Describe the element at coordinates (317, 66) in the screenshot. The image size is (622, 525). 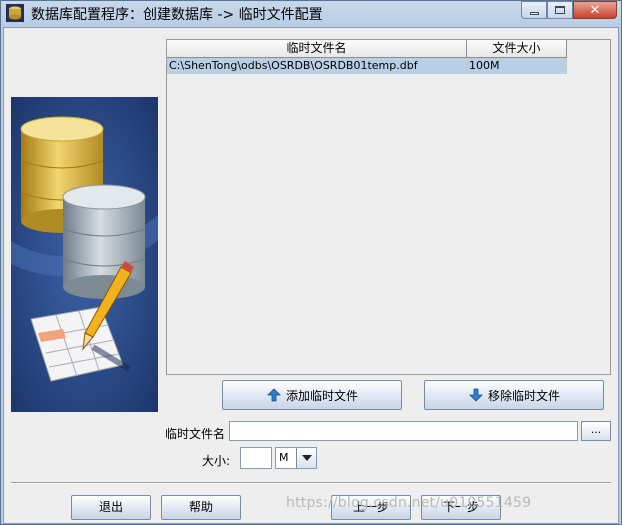
I see `cell-file-name: C:\ShenTong\odbs\OSRDB\OSRDB01temp.dbf` at that location.